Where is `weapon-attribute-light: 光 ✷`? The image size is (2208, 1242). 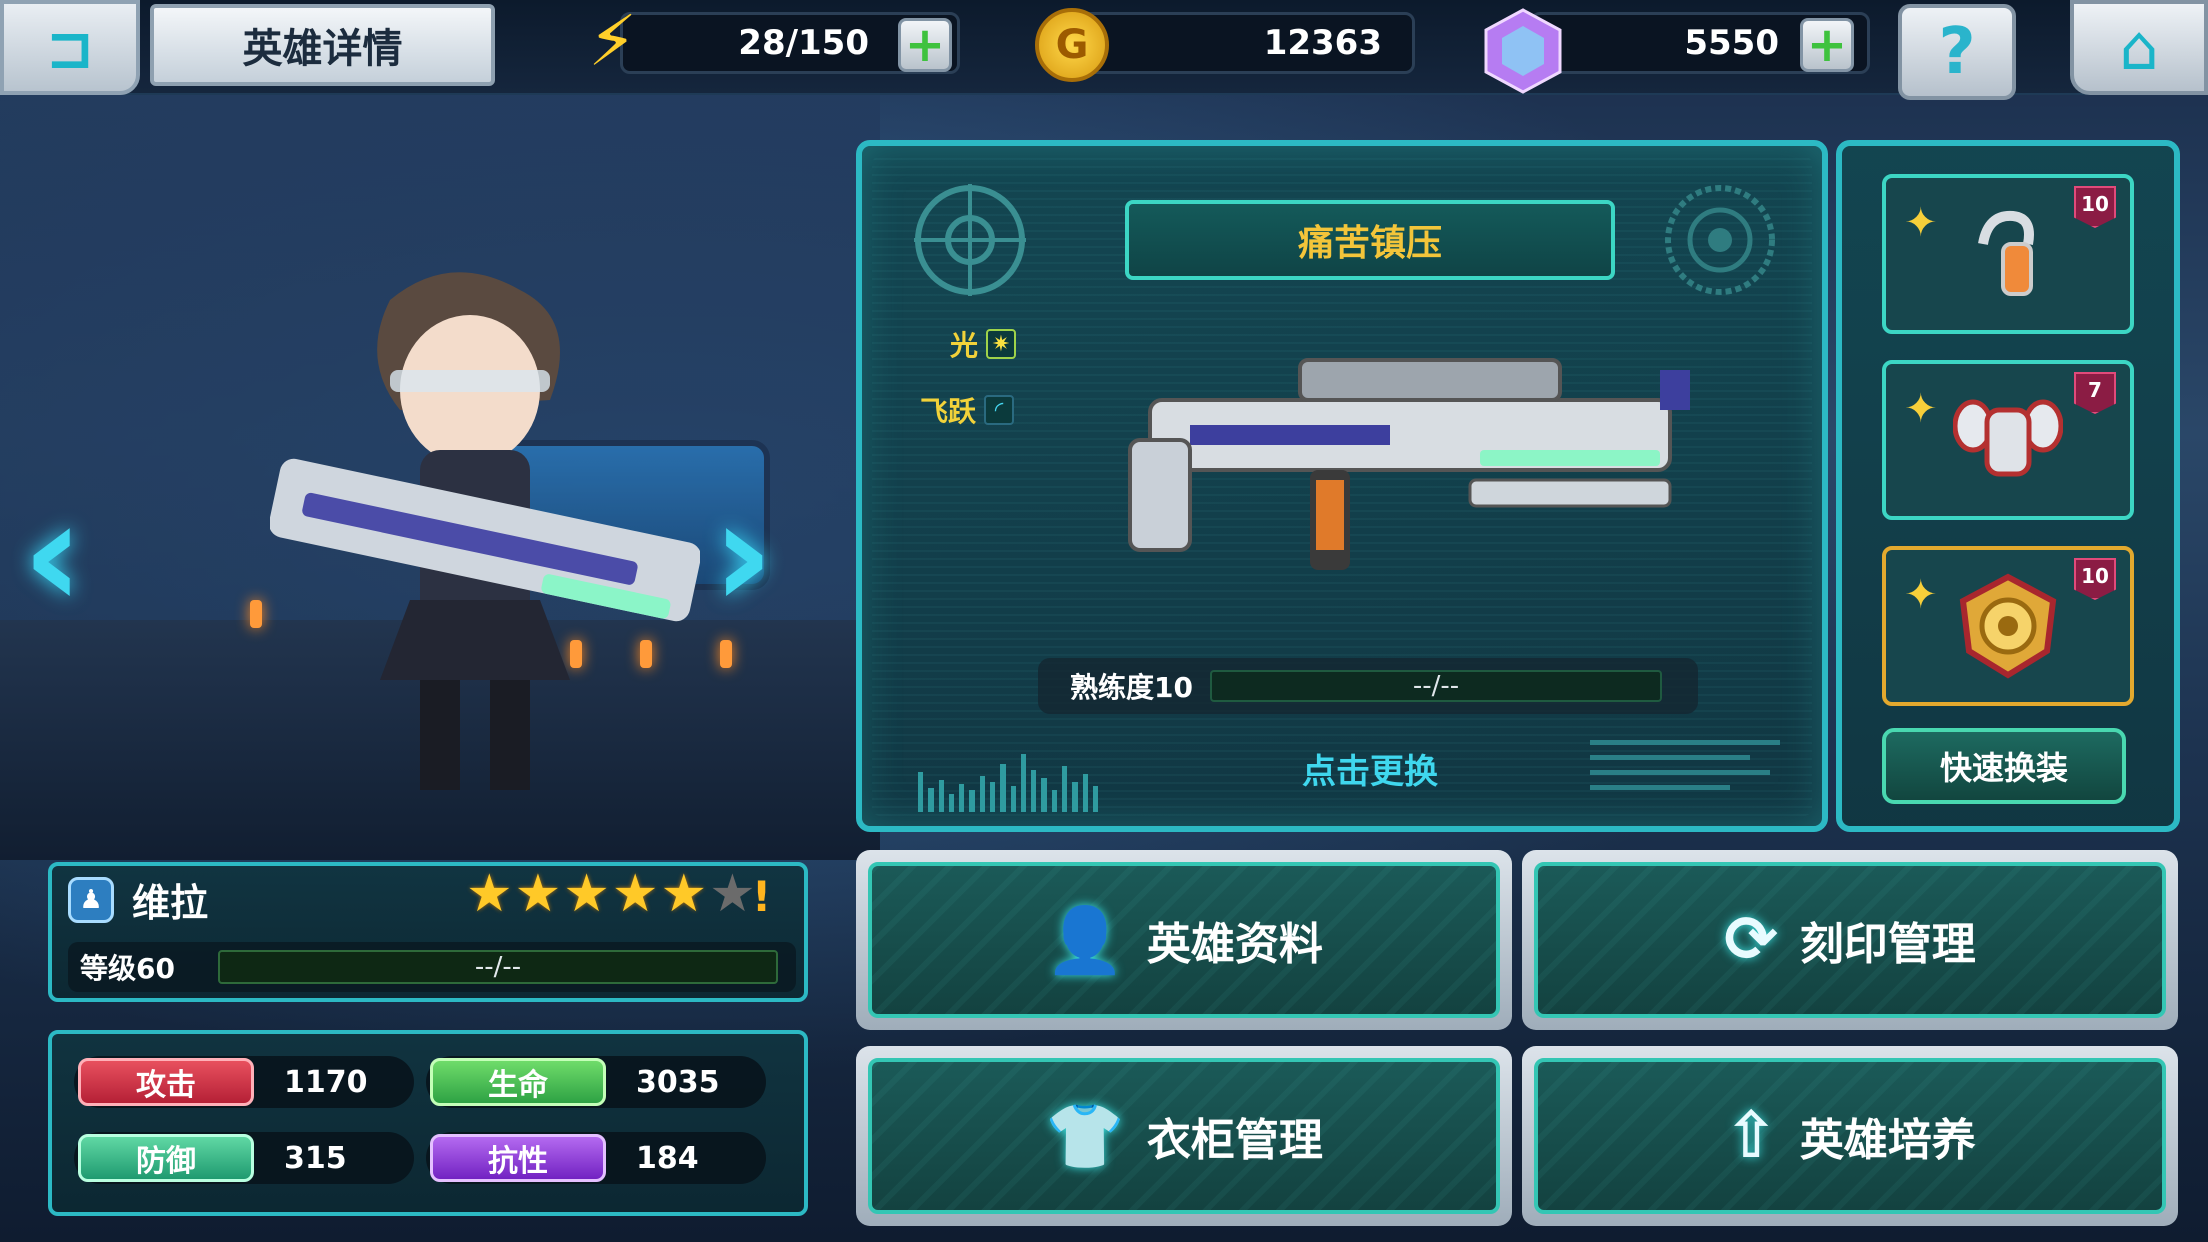
weapon-attribute-light: 光 ✷ is located at coordinates (983, 344).